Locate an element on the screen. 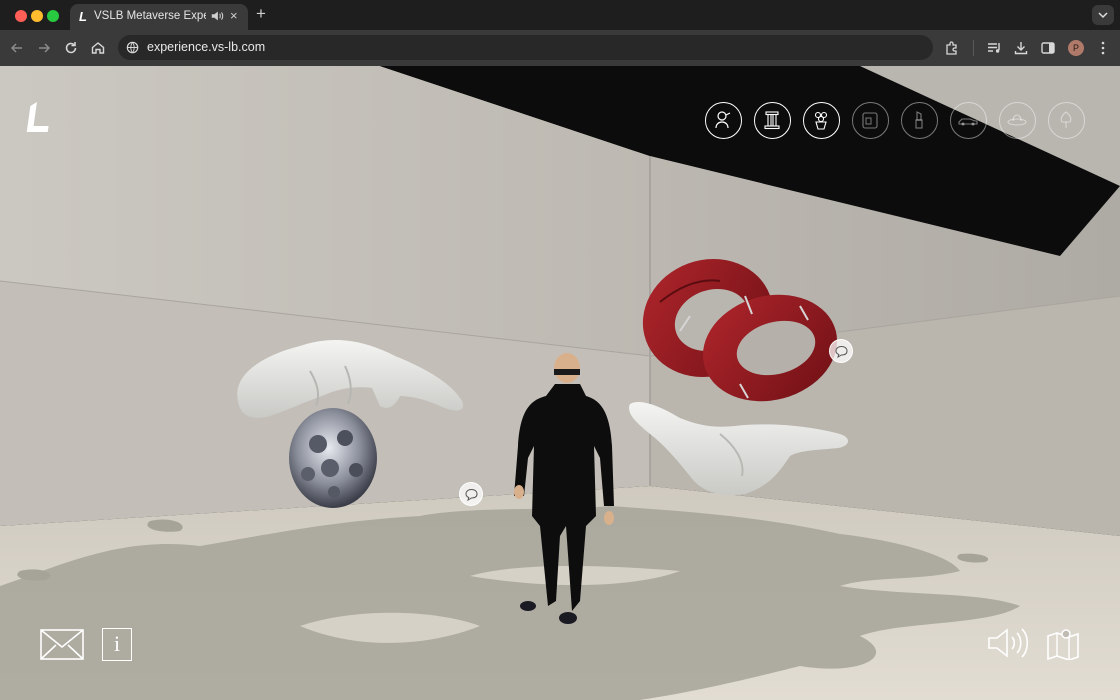 The width and height of the screenshot is (1120, 700). hotspot-near-avatar is located at coordinates (471, 494).